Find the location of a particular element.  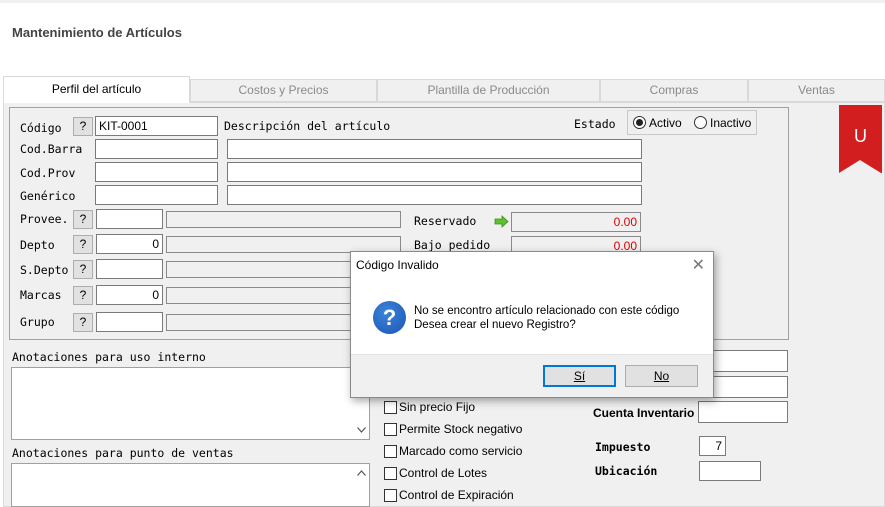

dialog-title: Código Invalido is located at coordinates (397, 265).